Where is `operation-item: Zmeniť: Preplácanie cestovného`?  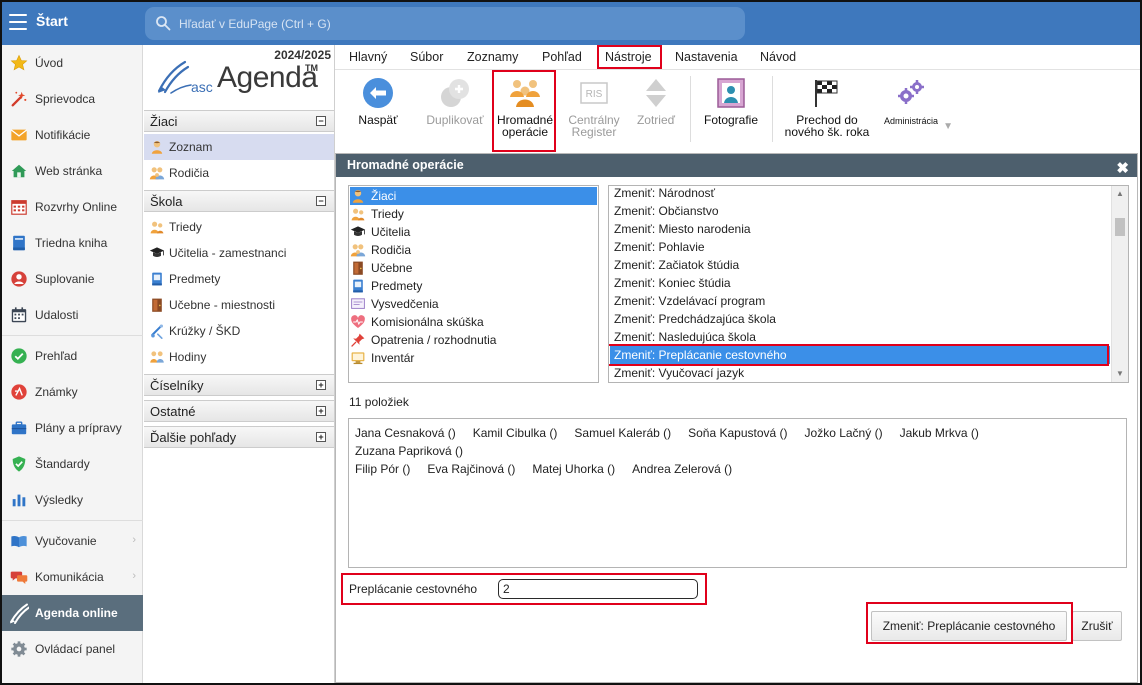 operation-item: Zmeniť: Preplácanie cestovného is located at coordinates (860, 355).